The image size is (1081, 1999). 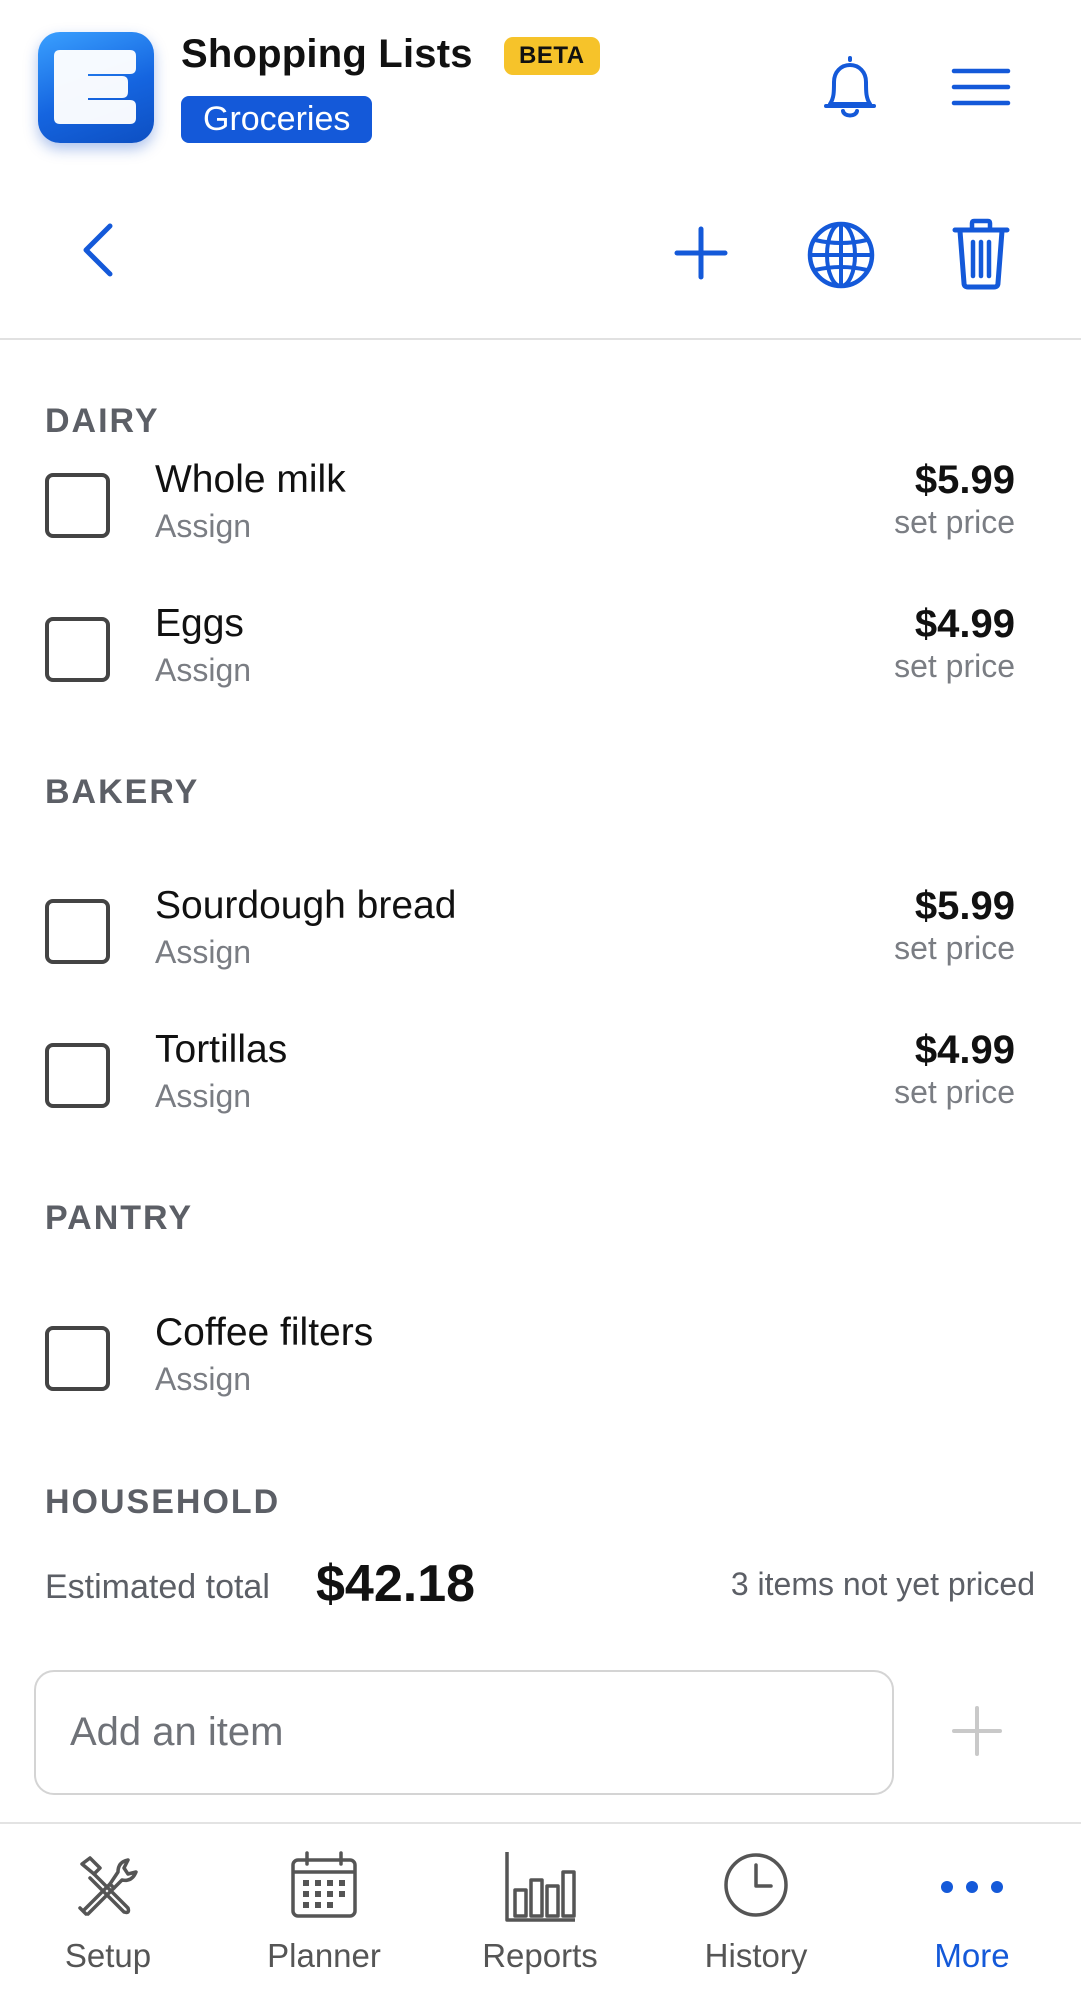 What do you see at coordinates (841, 255) in the screenshot?
I see `globe-icon` at bounding box center [841, 255].